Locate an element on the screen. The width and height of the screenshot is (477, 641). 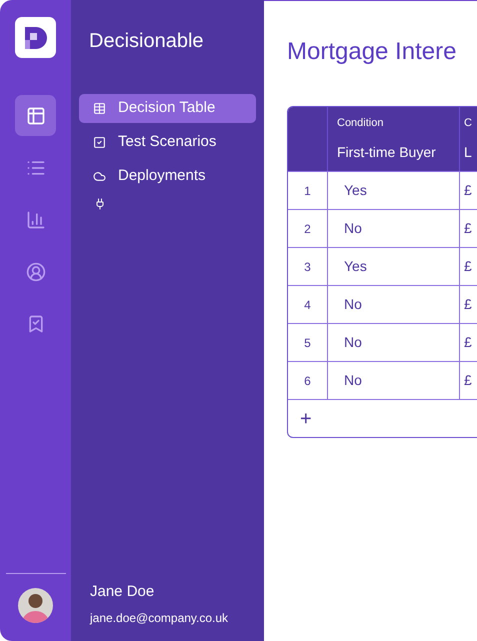
row-number: 4 is located at coordinates (308, 304).